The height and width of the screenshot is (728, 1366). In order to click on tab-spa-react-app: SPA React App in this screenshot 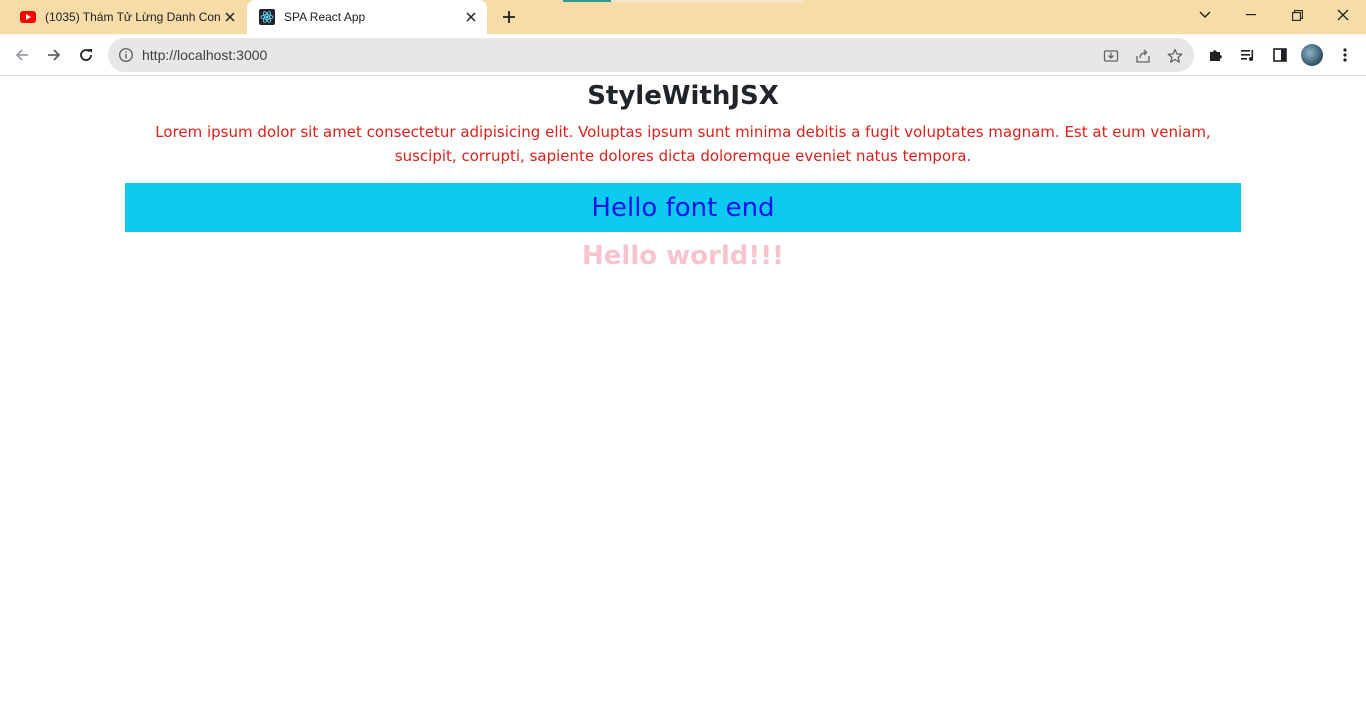, I will do `click(367, 17)`.